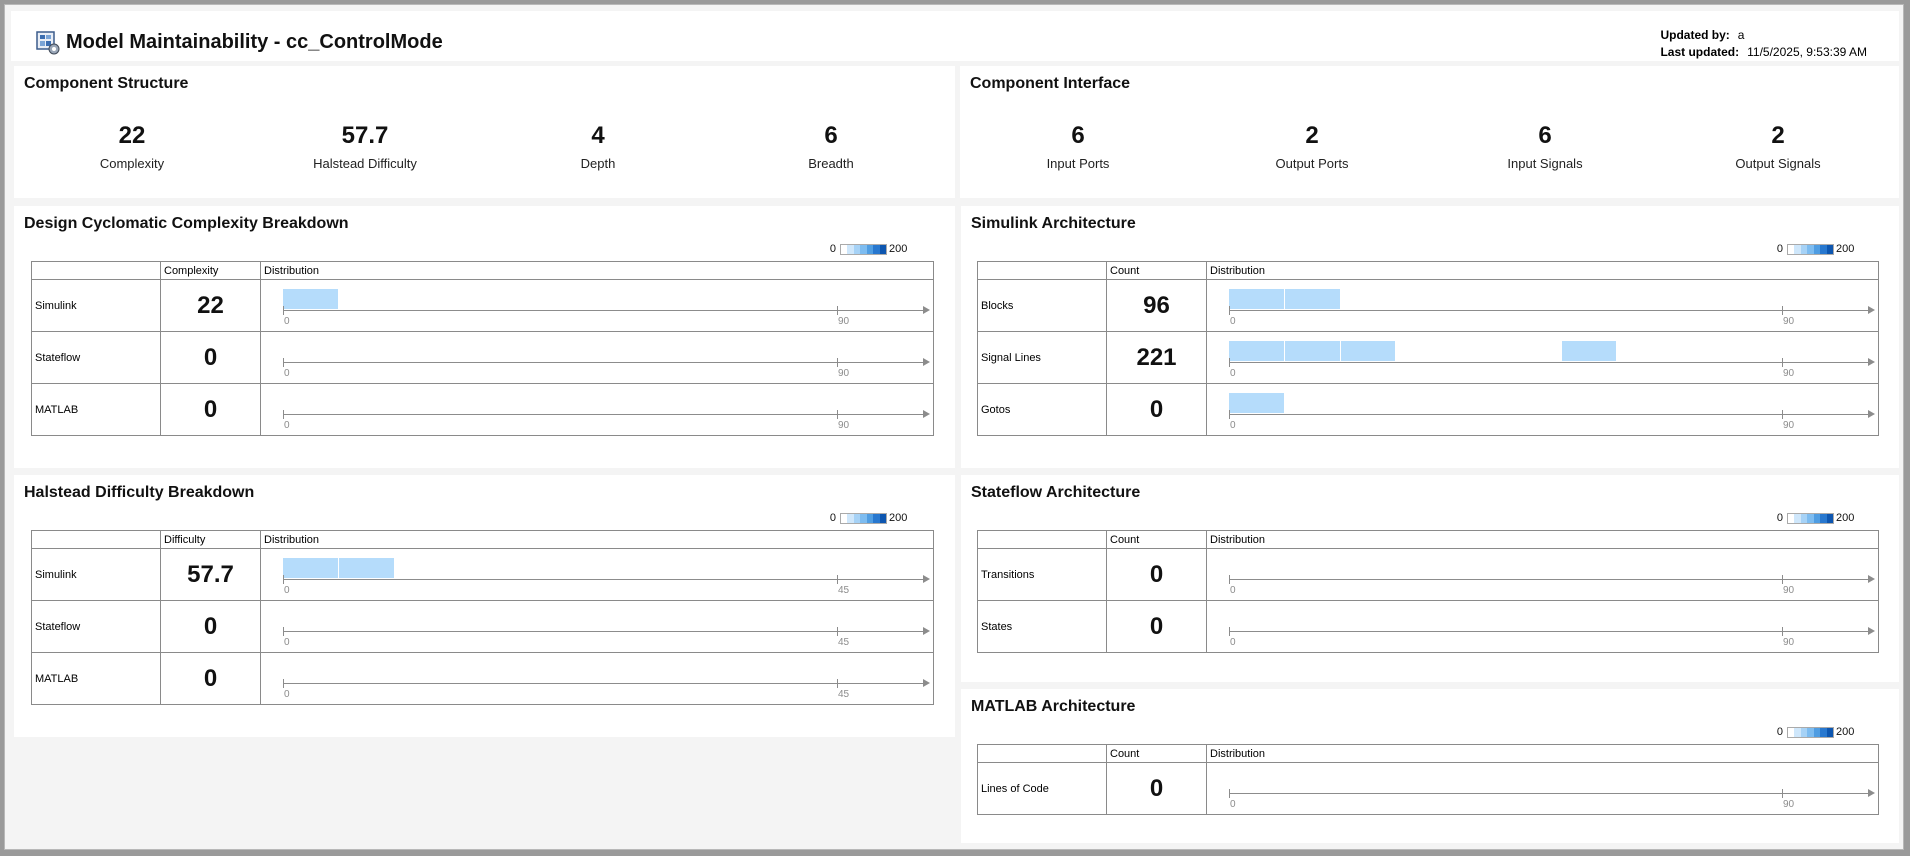 This screenshot has width=1910, height=856. I want to click on row-label: States, so click(1042, 626).